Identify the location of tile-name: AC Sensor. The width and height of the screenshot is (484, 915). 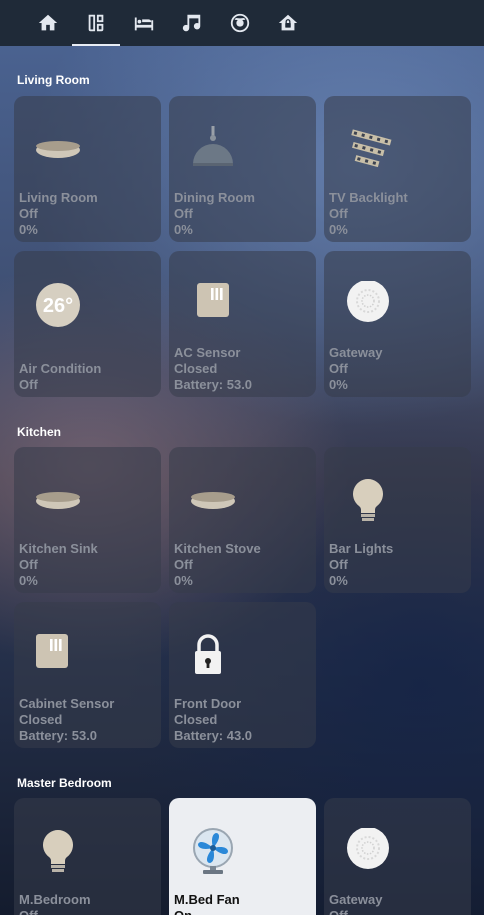
(207, 352).